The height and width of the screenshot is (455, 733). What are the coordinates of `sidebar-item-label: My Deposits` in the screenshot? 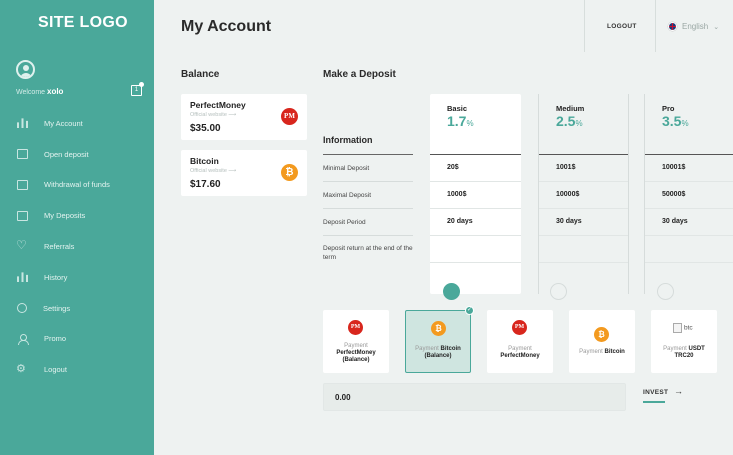 It's located at (65, 216).